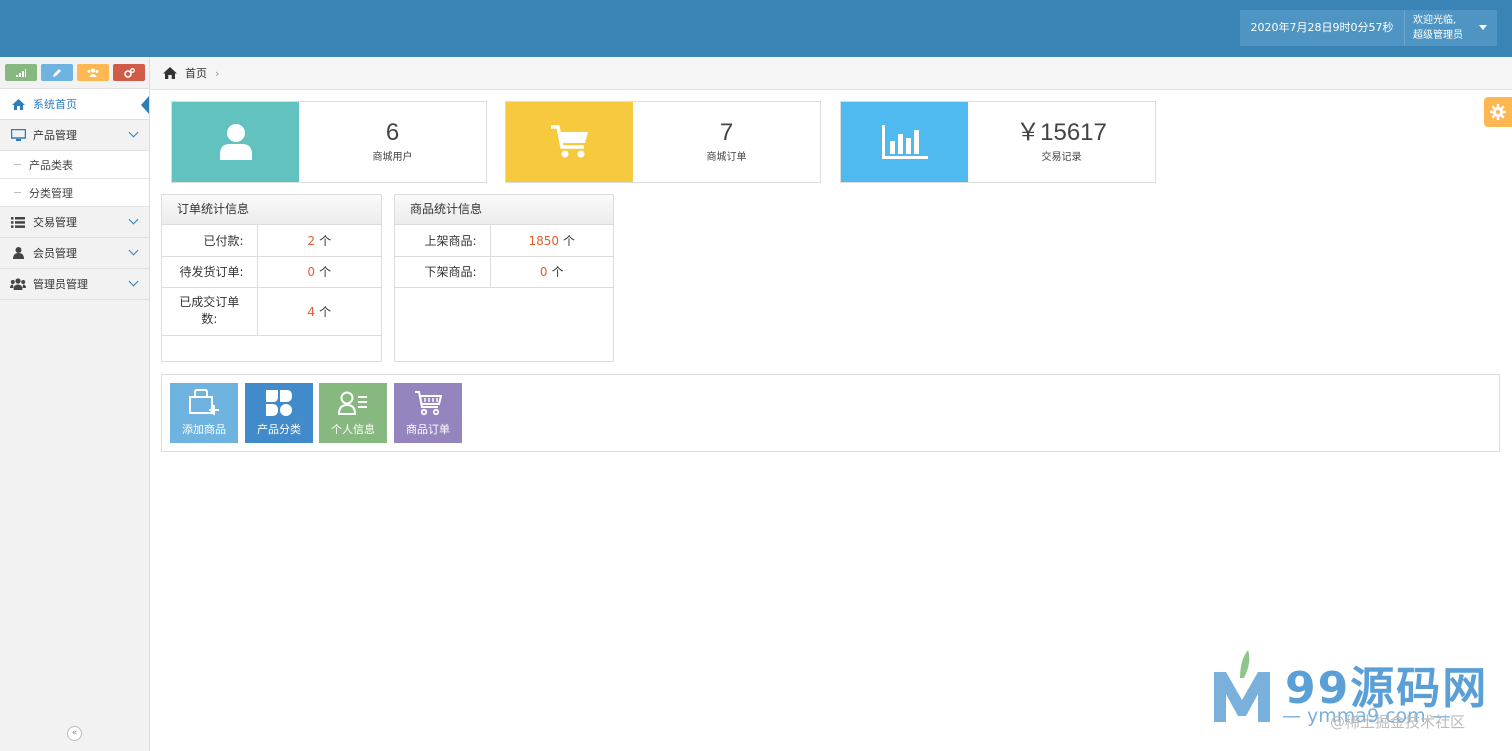 This screenshot has height=751, width=1512. What do you see at coordinates (196, 73) in the screenshot?
I see `breadcrumb-home-link: 首页` at bounding box center [196, 73].